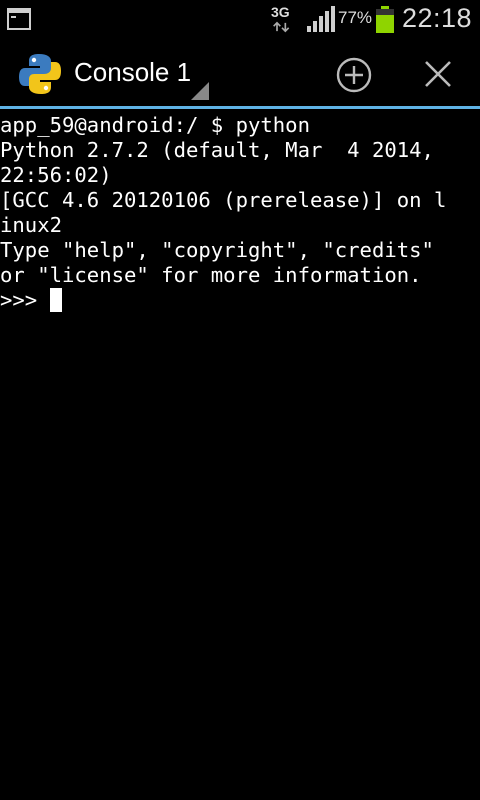 The height and width of the screenshot is (800, 480). Describe the element at coordinates (40, 74) in the screenshot. I see `python-logo-icon` at that location.